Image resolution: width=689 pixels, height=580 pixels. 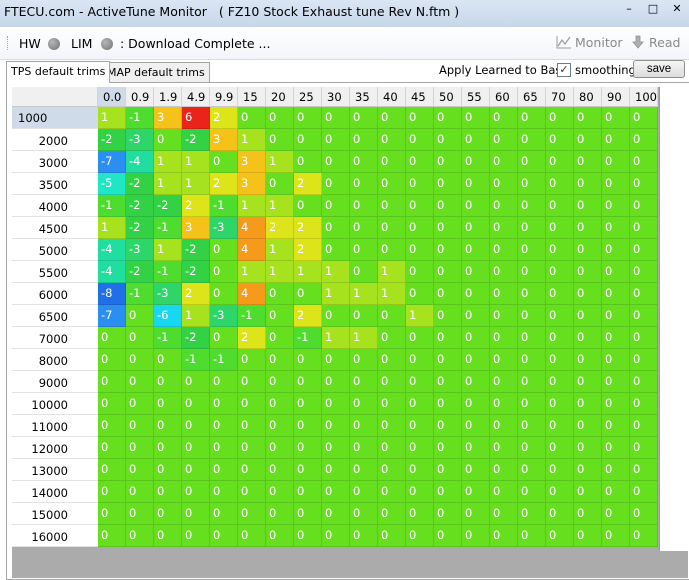 What do you see at coordinates (112, 250) in the screenshot?
I see `table-cell: -4` at bounding box center [112, 250].